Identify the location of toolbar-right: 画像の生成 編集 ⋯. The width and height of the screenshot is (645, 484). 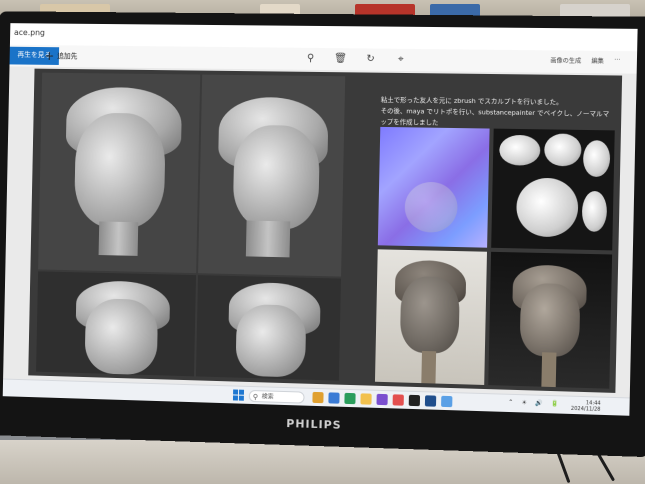
(585, 60).